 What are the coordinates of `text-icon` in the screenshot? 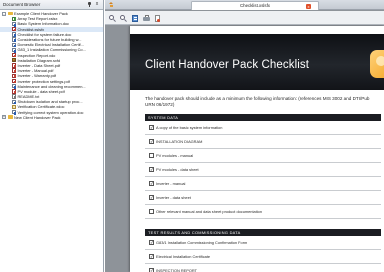 It's located at (14, 96).